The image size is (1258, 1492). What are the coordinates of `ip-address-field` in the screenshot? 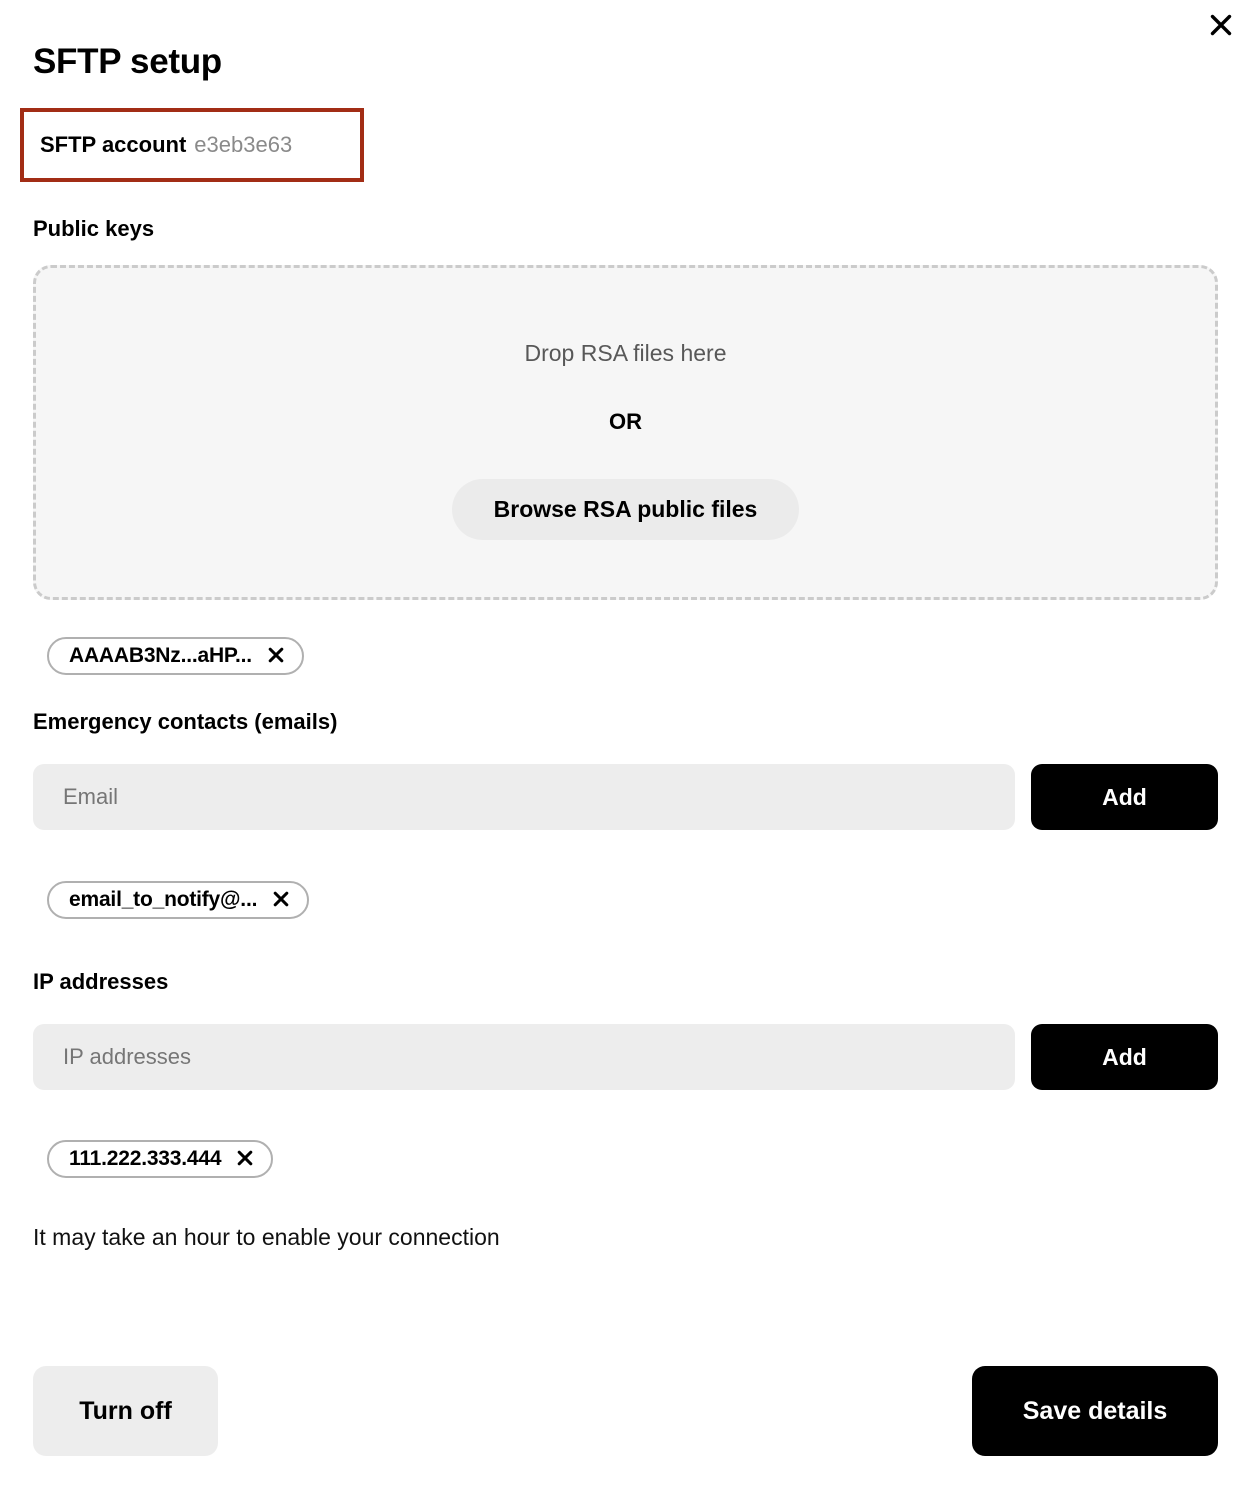 It's located at (524, 1057).